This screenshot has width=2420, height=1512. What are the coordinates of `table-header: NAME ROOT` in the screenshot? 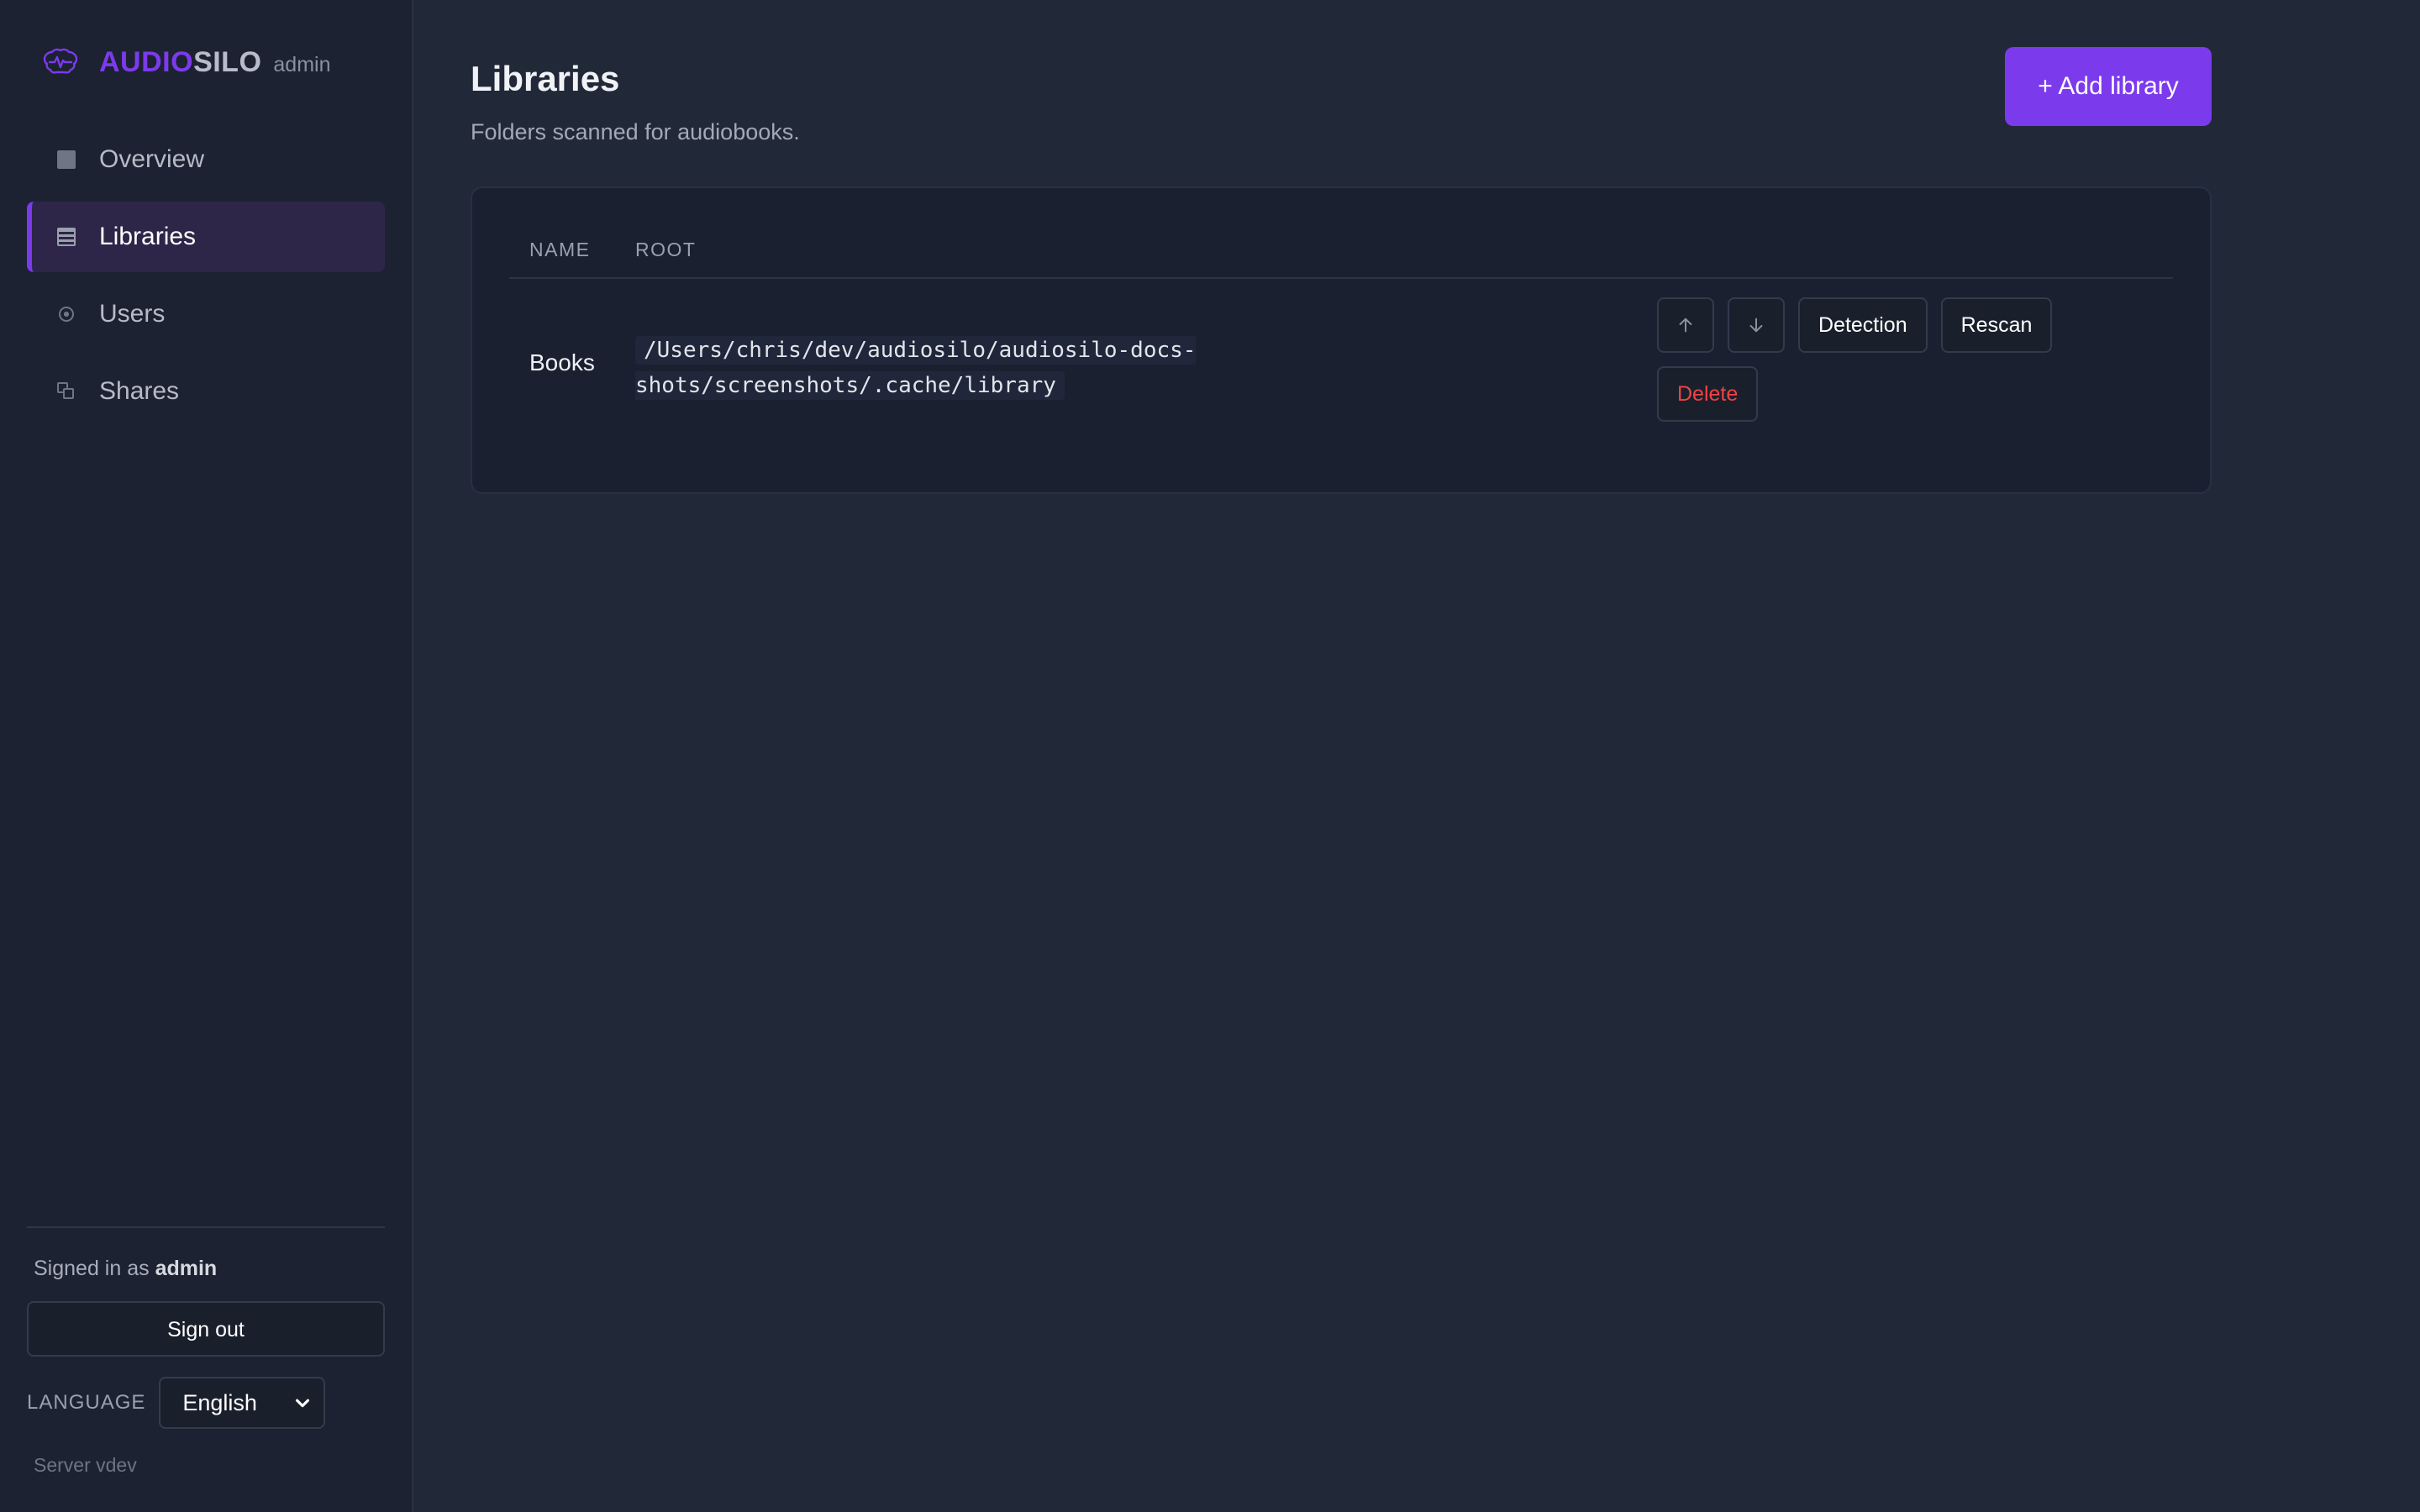 It's located at (1341, 250).